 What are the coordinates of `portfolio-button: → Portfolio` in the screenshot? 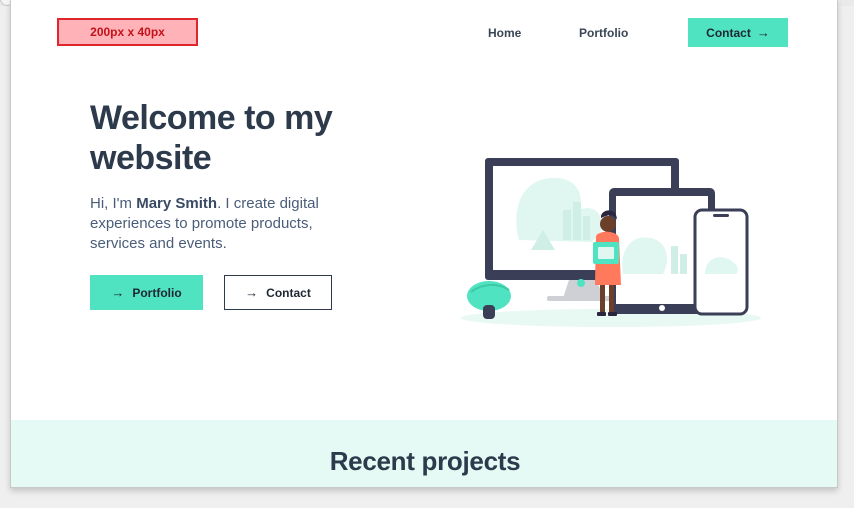 It's located at (146, 292).